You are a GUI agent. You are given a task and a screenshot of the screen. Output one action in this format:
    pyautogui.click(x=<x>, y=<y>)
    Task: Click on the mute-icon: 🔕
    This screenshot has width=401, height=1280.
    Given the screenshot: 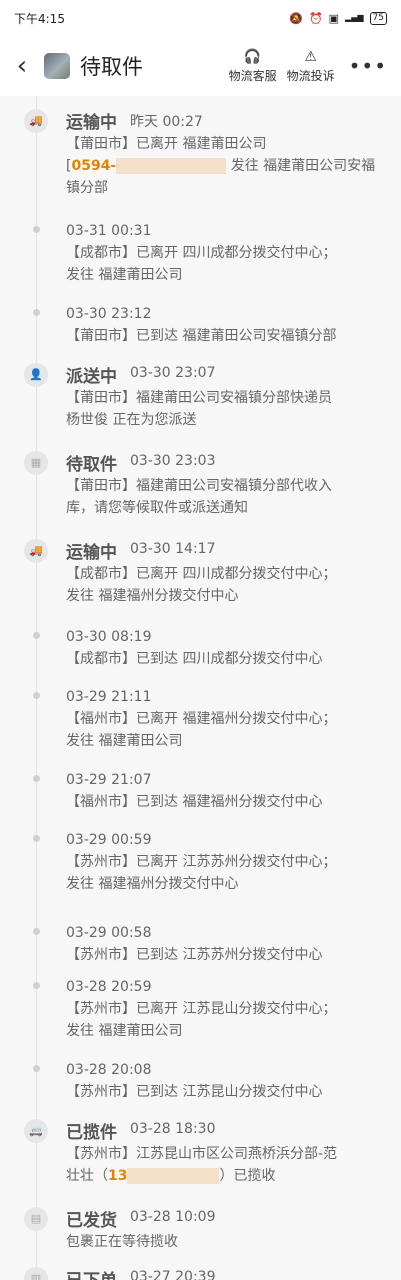 What is the action you would take?
    pyautogui.click(x=296, y=18)
    